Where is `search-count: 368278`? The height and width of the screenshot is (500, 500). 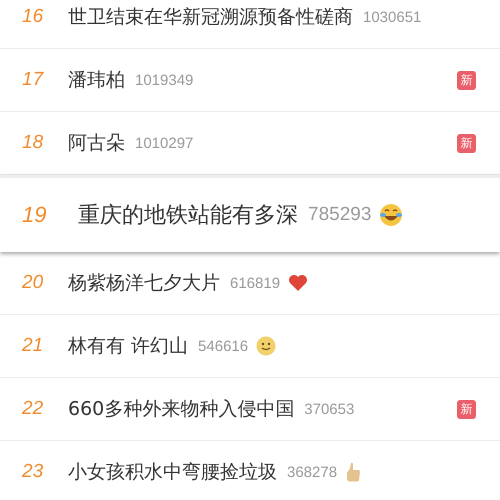
search-count: 368278 is located at coordinates (312, 472).